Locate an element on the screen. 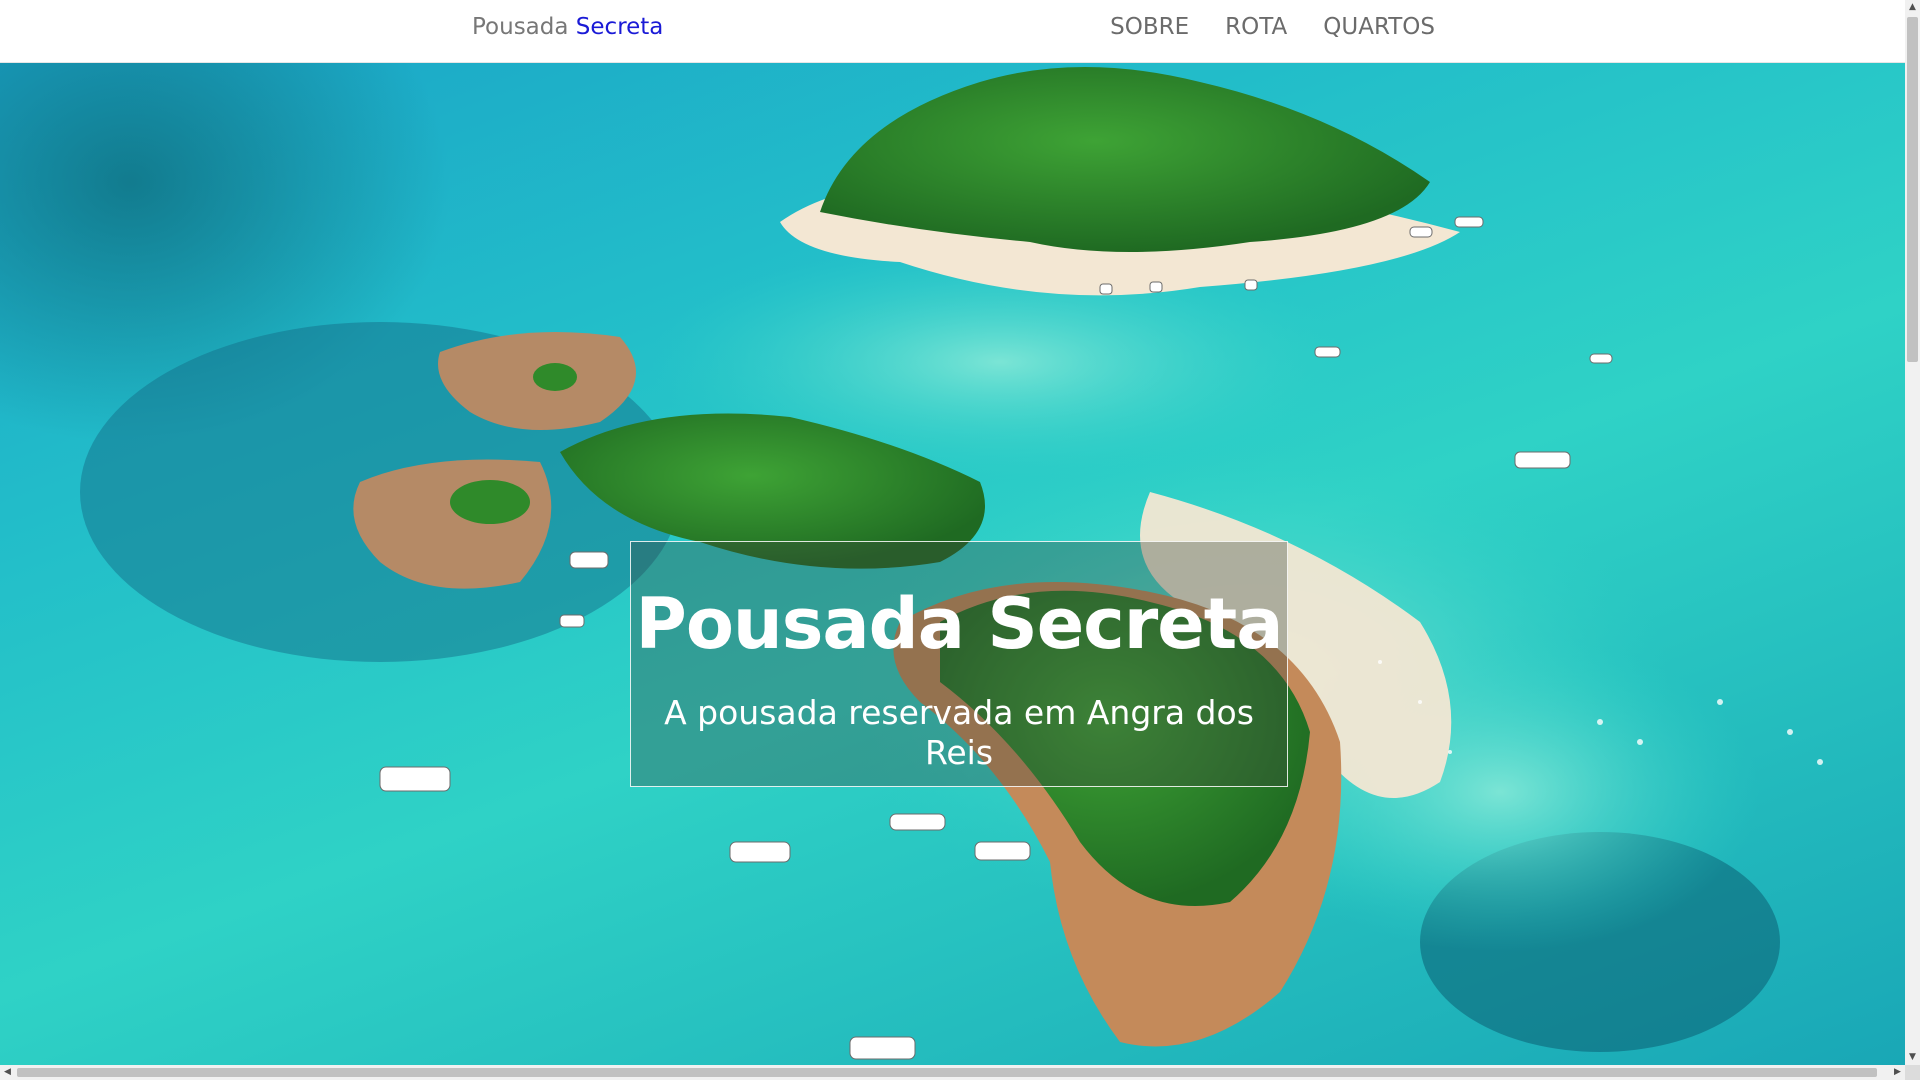  nav-links: SOBRE ROTA QUARTOS is located at coordinates (1272, 27).